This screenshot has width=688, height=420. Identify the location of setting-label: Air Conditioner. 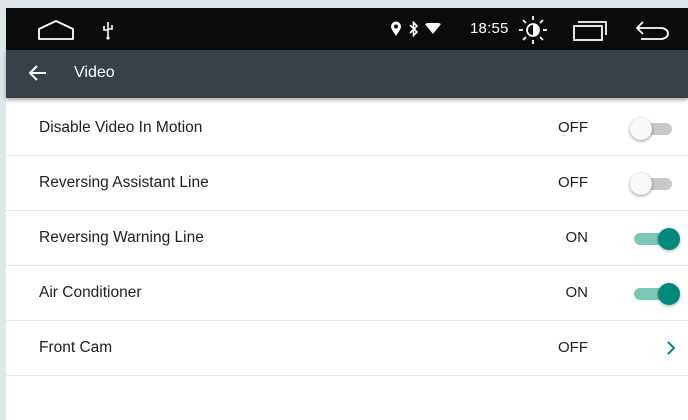
(90, 292).